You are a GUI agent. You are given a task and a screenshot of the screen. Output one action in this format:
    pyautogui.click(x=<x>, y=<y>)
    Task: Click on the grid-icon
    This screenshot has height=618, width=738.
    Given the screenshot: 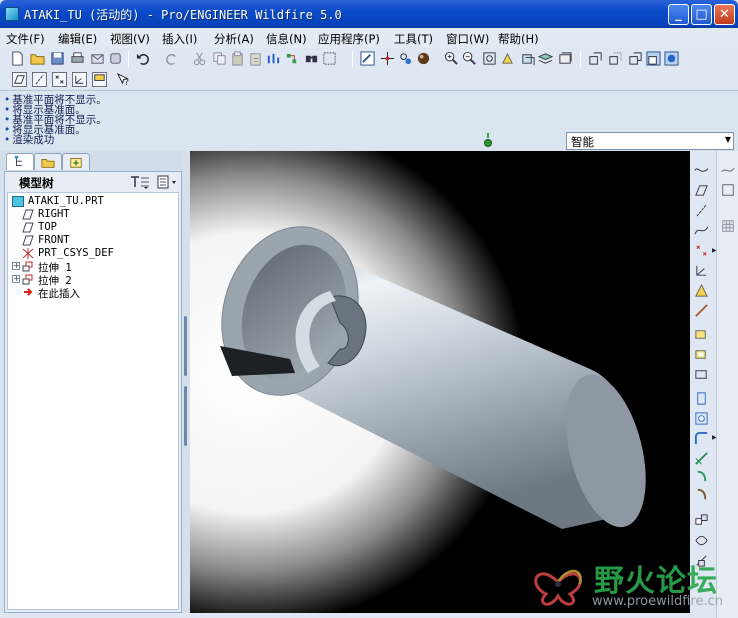 What is the action you would take?
    pyautogui.click(x=728, y=226)
    